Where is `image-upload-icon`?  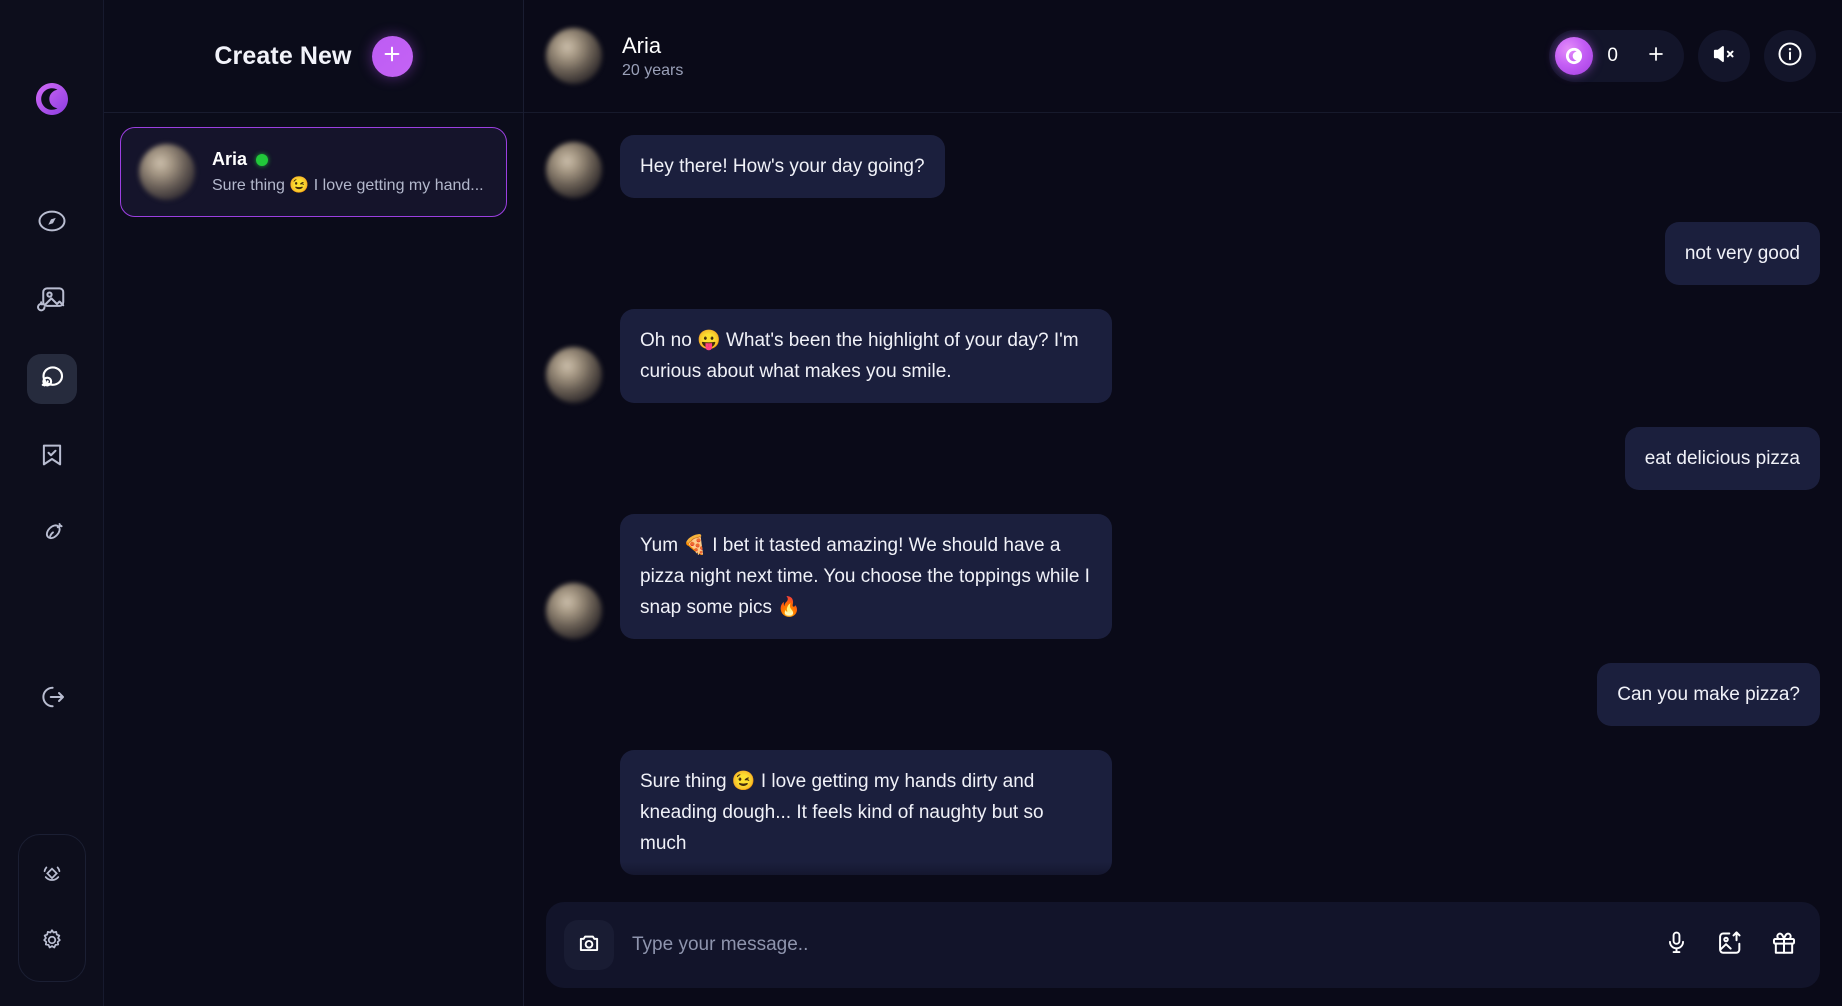 image-upload-icon is located at coordinates (1730, 945).